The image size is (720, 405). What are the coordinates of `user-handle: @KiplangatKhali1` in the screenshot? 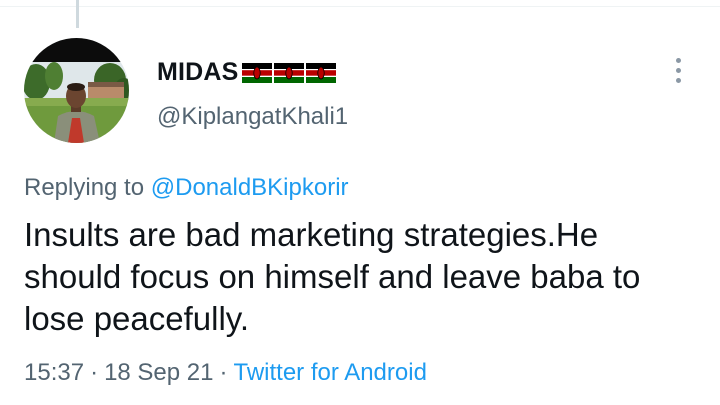 It's located at (252, 117).